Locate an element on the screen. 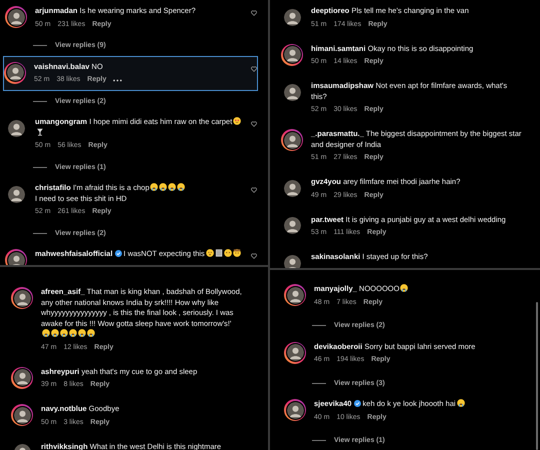 The width and height of the screenshot is (540, 450). scrollbar is located at coordinates (537, 376).